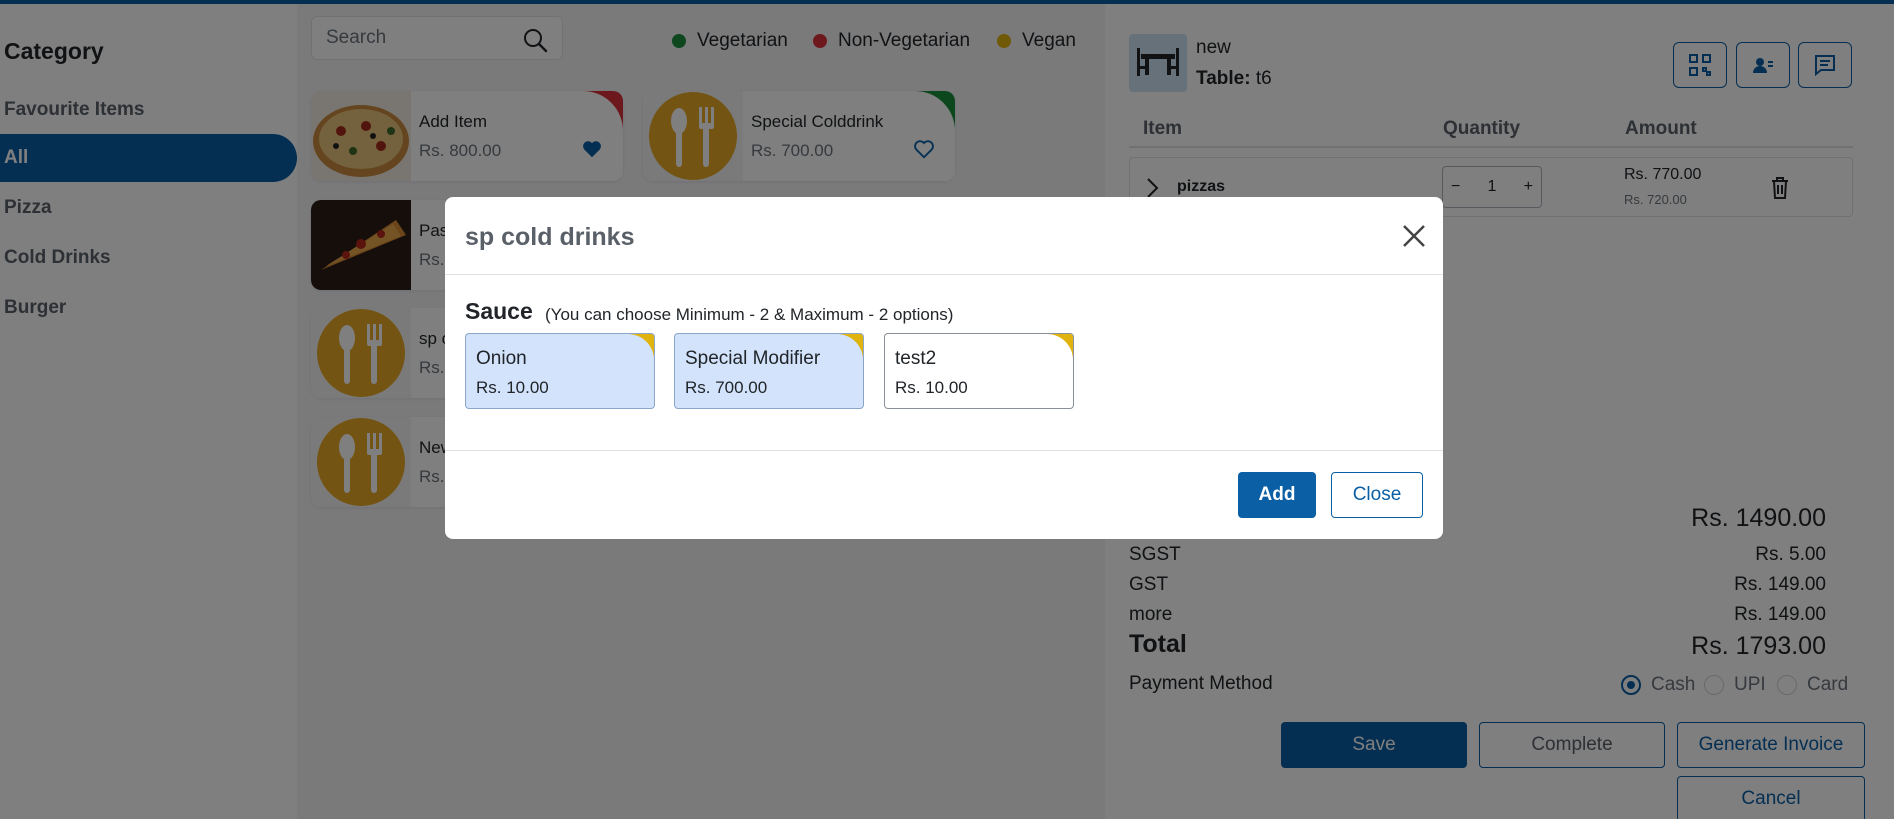  What do you see at coordinates (916, 358) in the screenshot?
I see `modifier-name: test2` at bounding box center [916, 358].